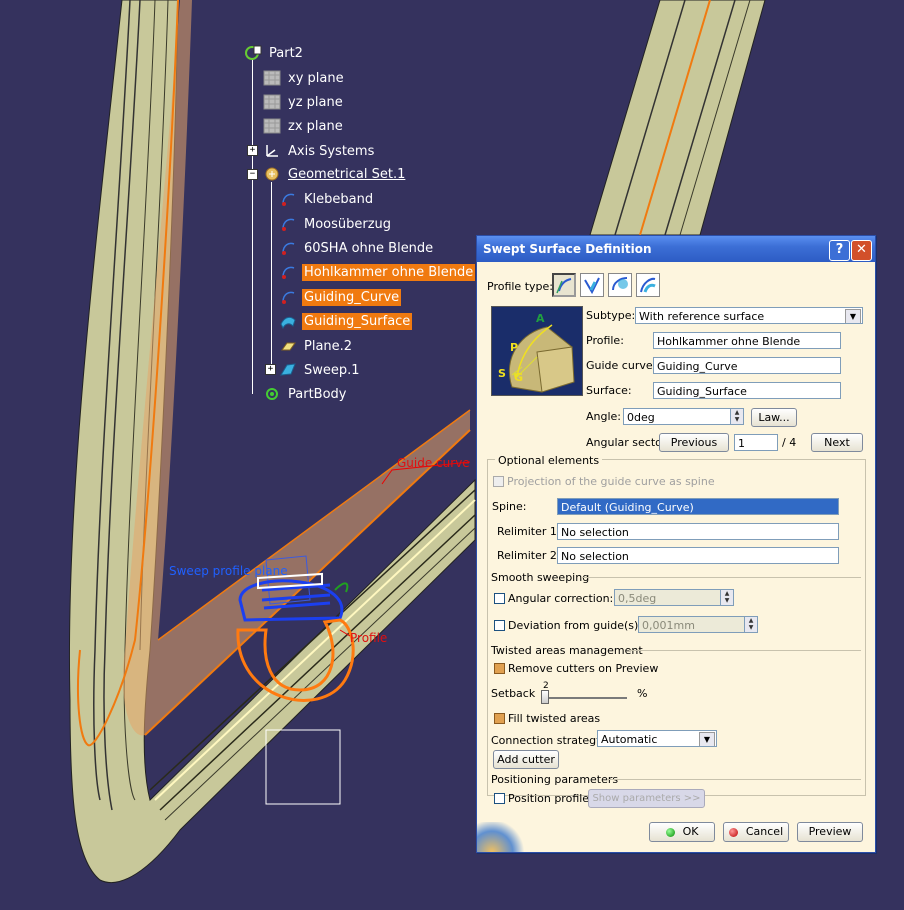  What do you see at coordinates (345, 321) in the screenshot?
I see `tree-item-guiding-surface: Guiding_Surface` at bounding box center [345, 321].